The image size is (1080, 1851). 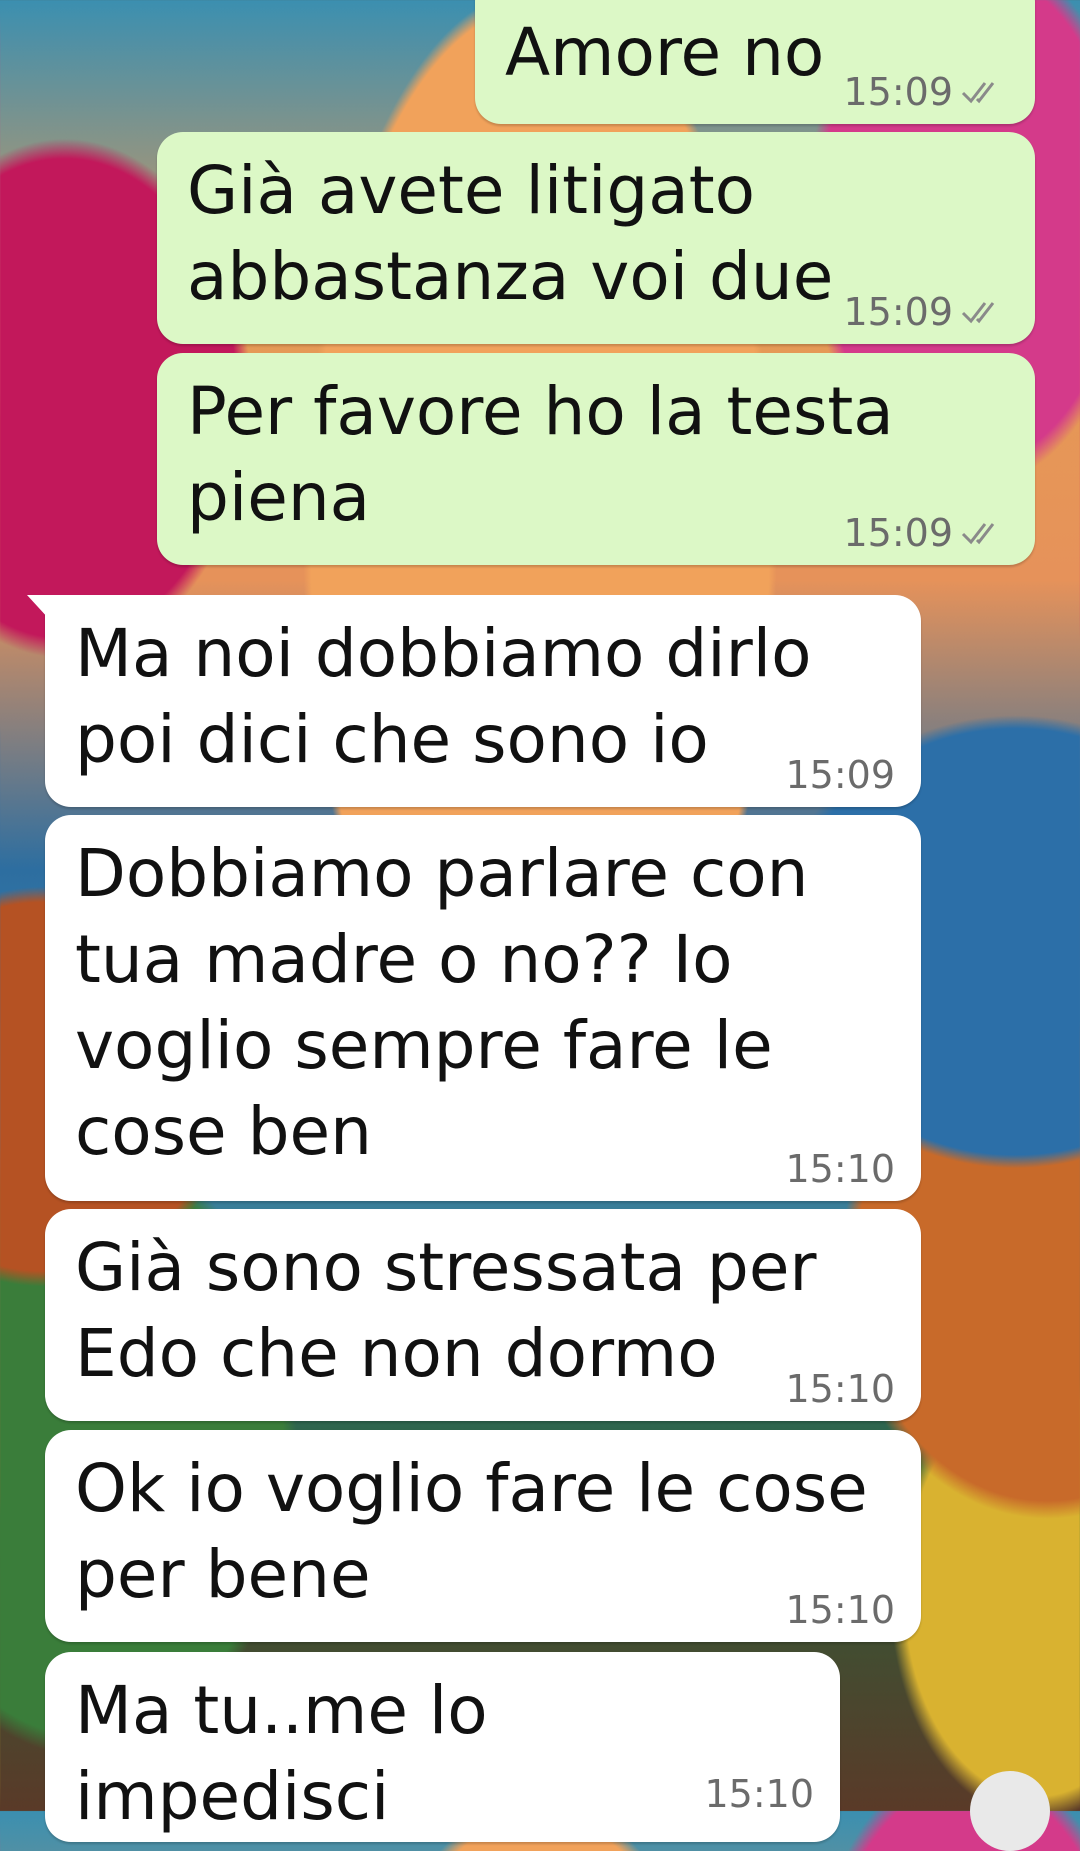 I want to click on message-incoming: Ok io voglio fare le cose per bene 15:10, so click(x=483, y=1536).